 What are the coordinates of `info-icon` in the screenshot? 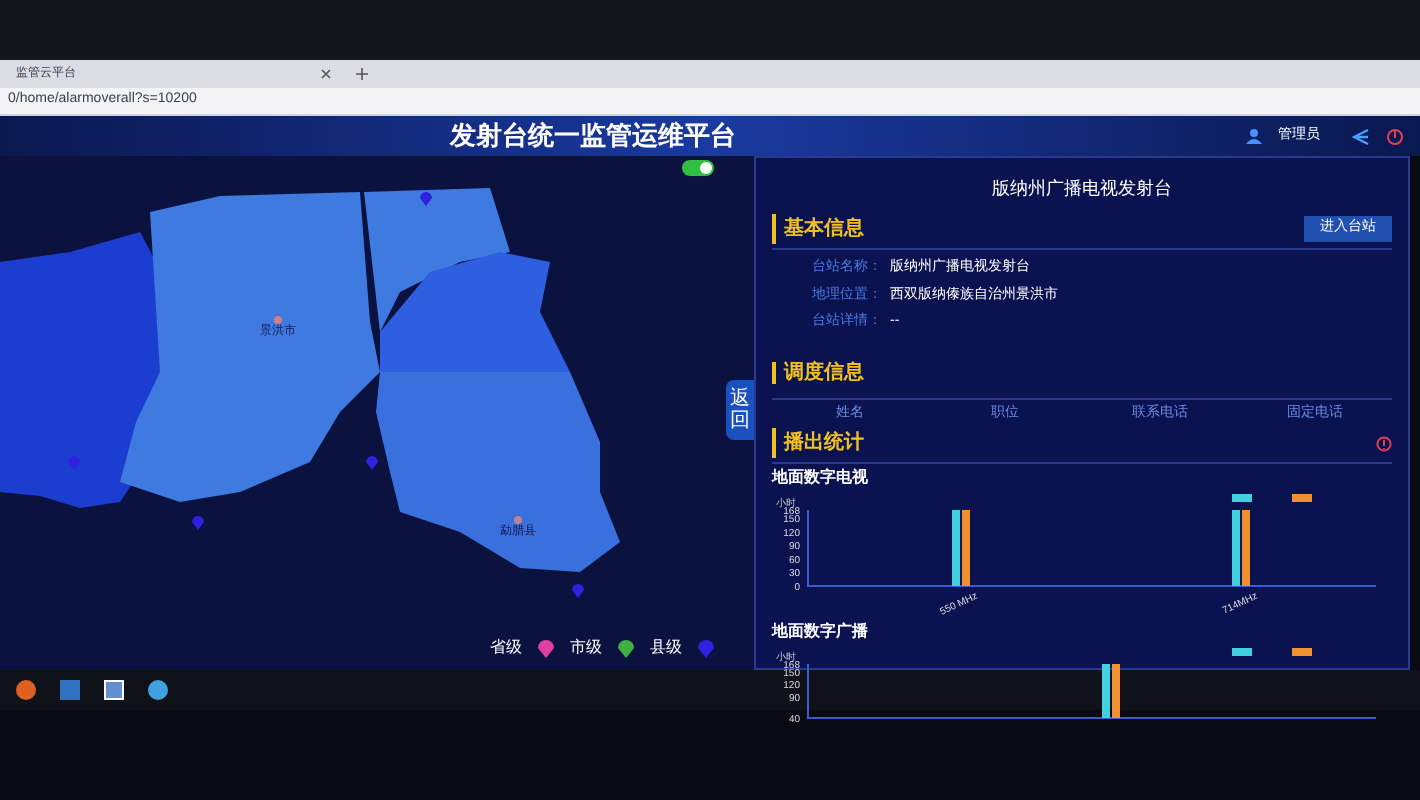 It's located at (1384, 443).